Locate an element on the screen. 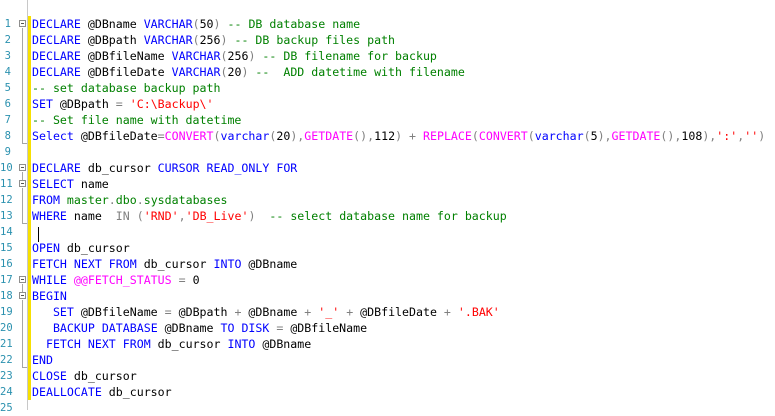  line-number: 11 is located at coordinates (6, 184).